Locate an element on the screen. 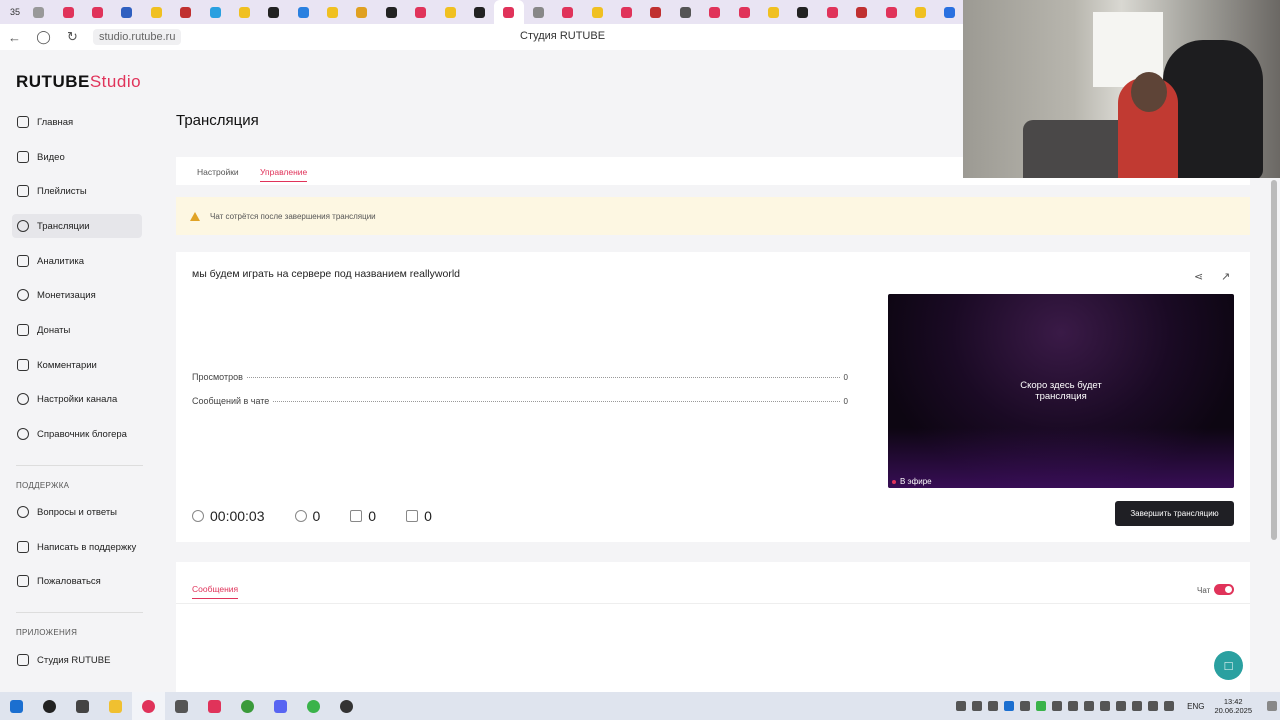 This screenshot has height=720, width=1280. share-icon: ⋖ is located at coordinates (1200, 276).